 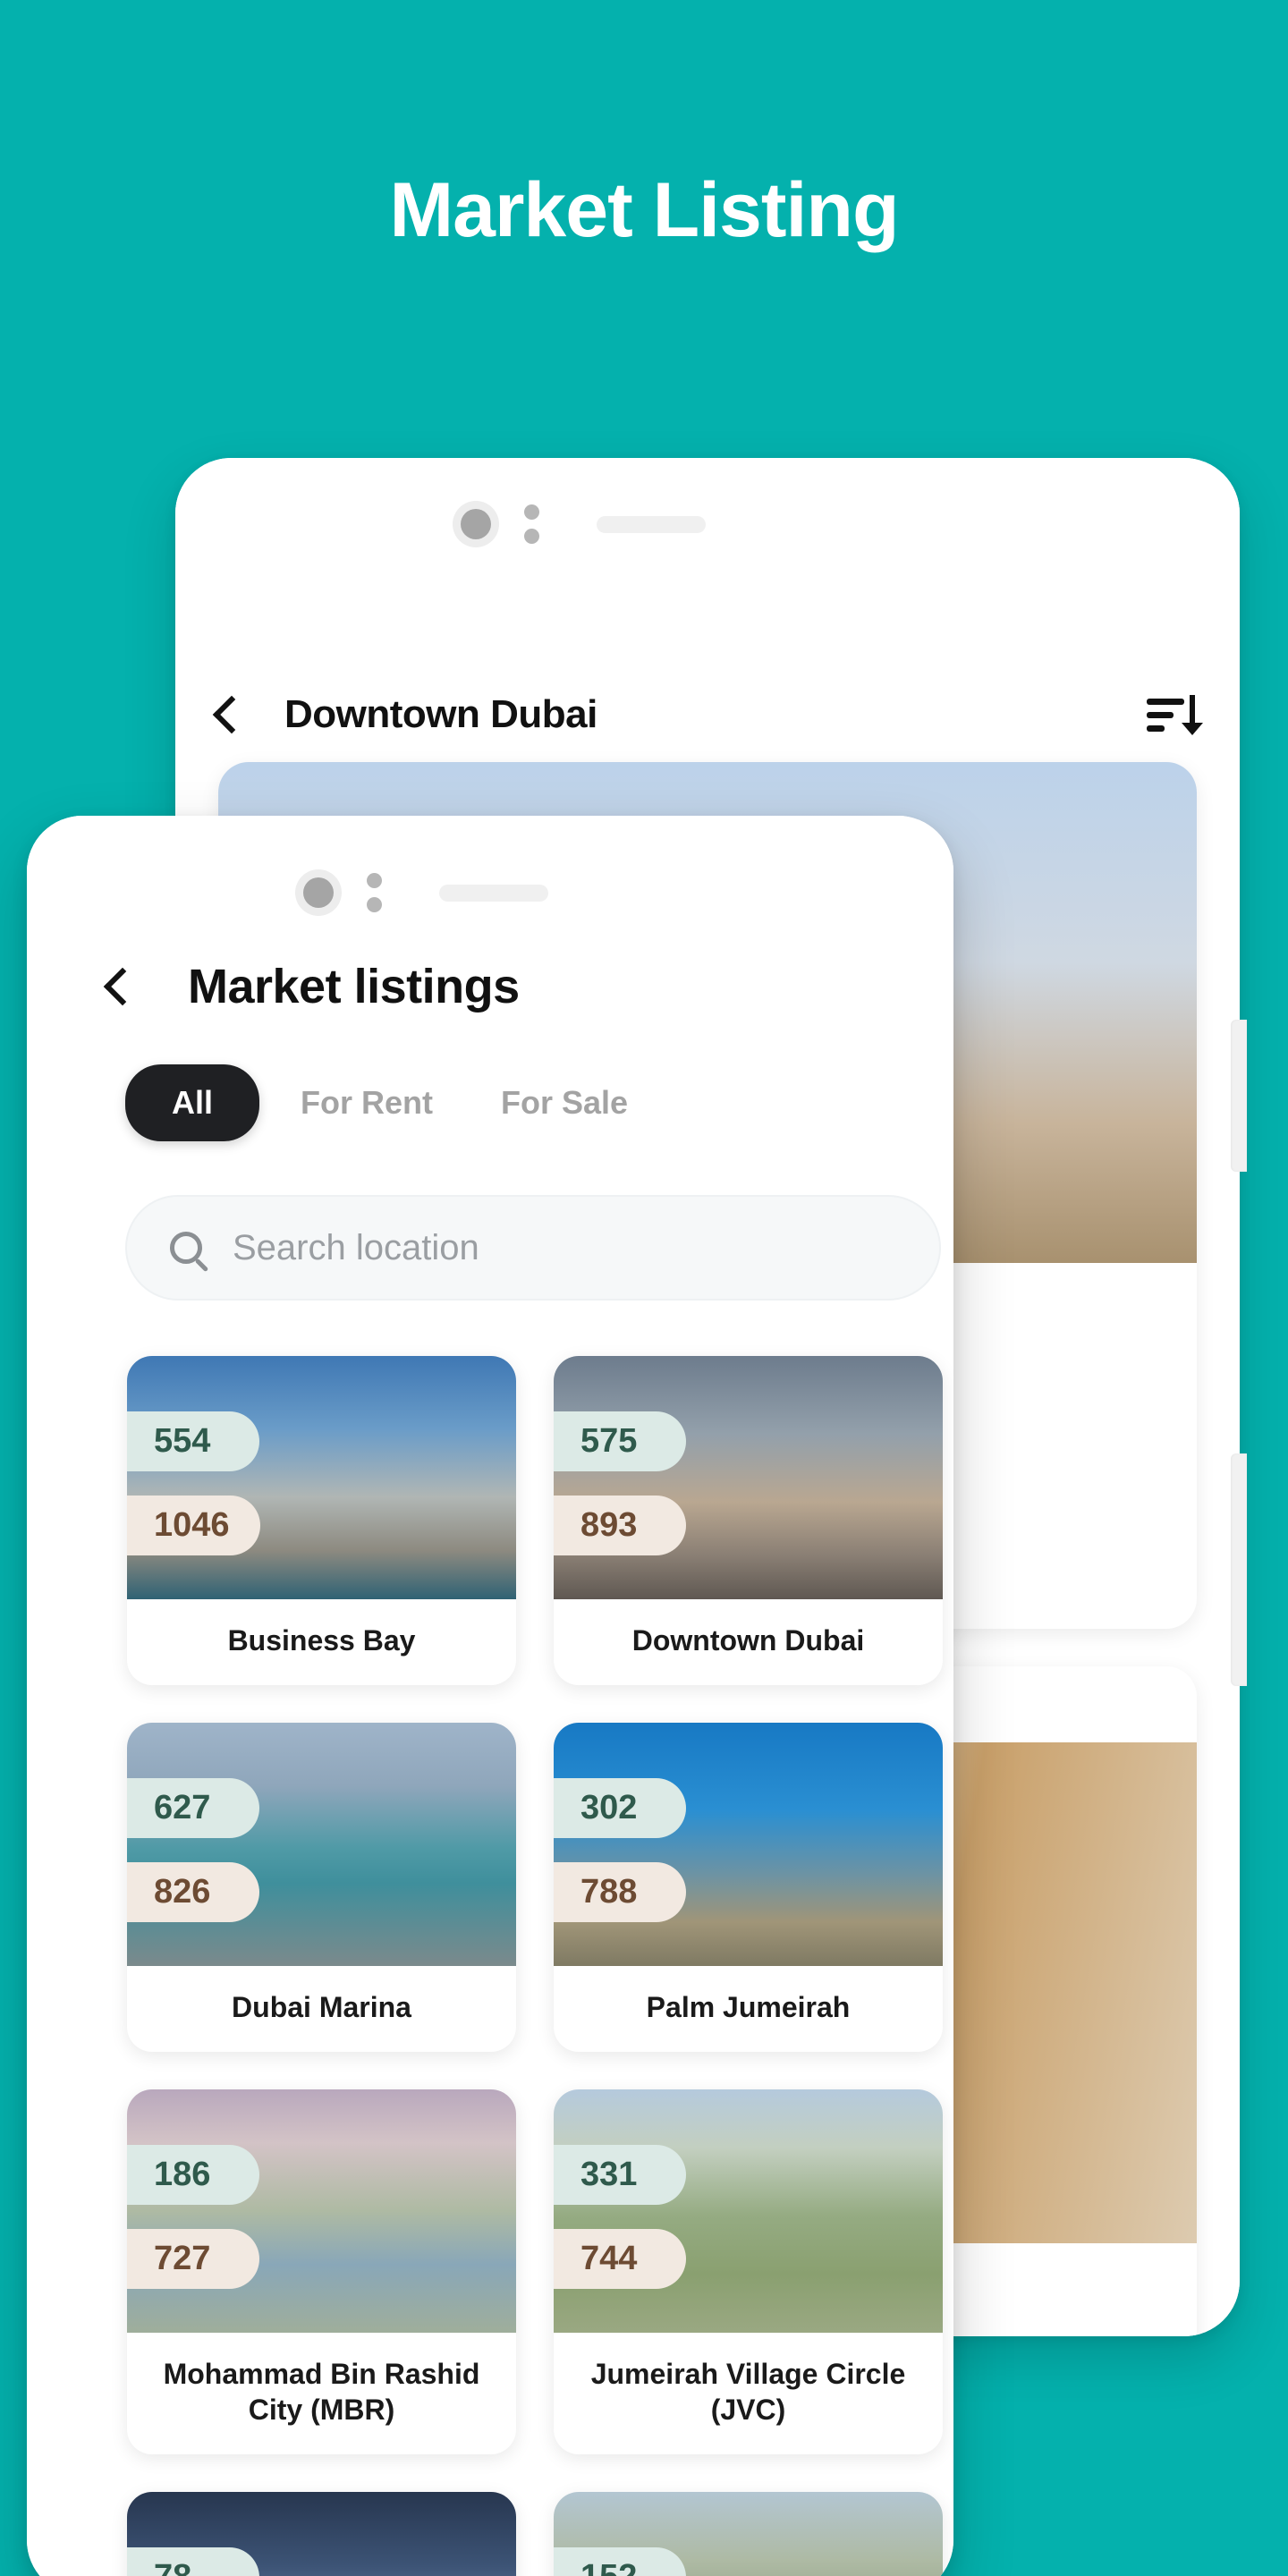 What do you see at coordinates (1239, 1096) in the screenshot?
I see `phone-side-button` at bounding box center [1239, 1096].